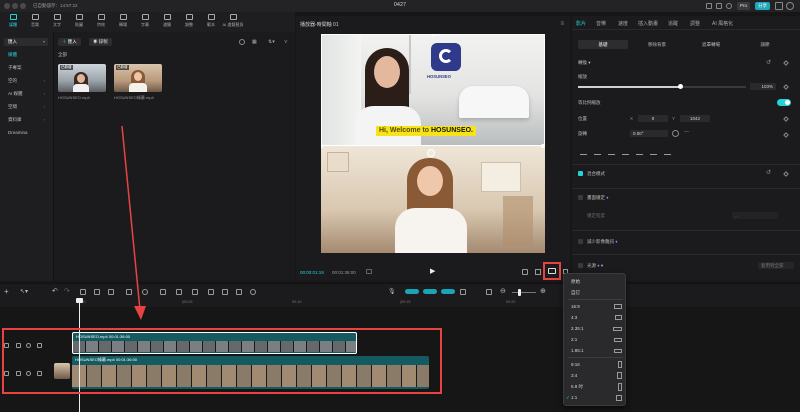 This screenshot has height=412, width=800. I want to click on aspect-ratio-button, so click(552, 271).